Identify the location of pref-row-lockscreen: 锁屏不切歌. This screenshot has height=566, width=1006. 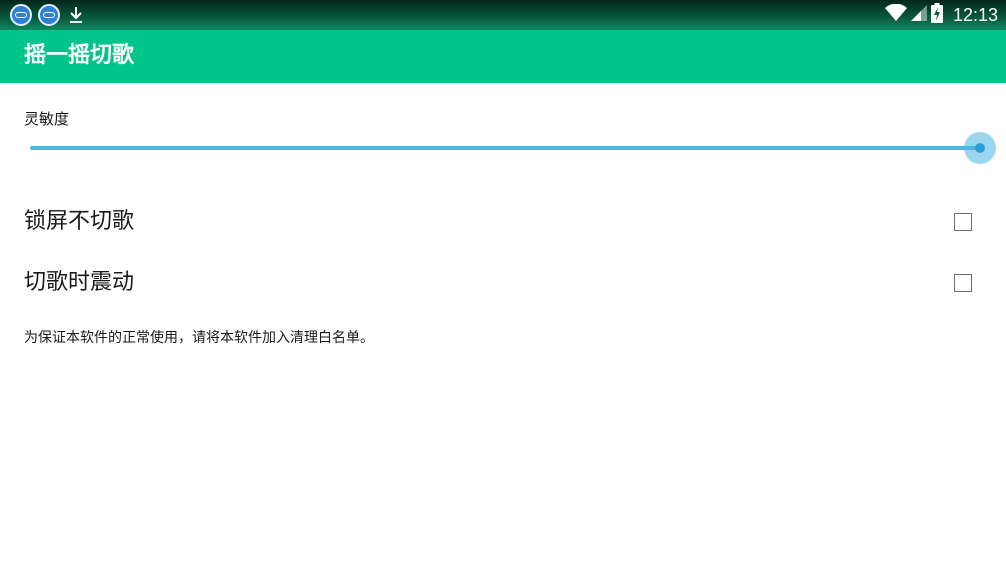
(503, 222).